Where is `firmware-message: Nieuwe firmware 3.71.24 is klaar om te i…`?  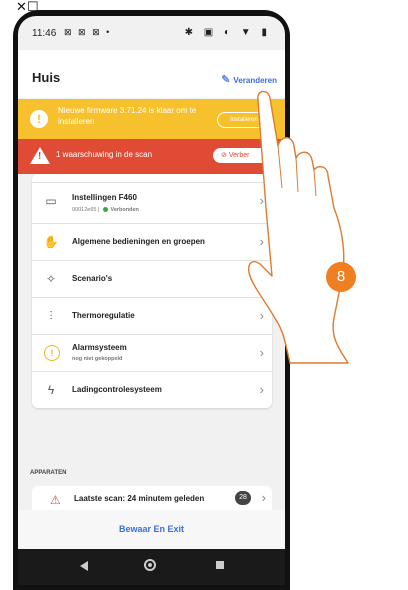
firmware-message: Nieuwe firmware 3.71.24 is klaar om te i… is located at coordinates (127, 116).